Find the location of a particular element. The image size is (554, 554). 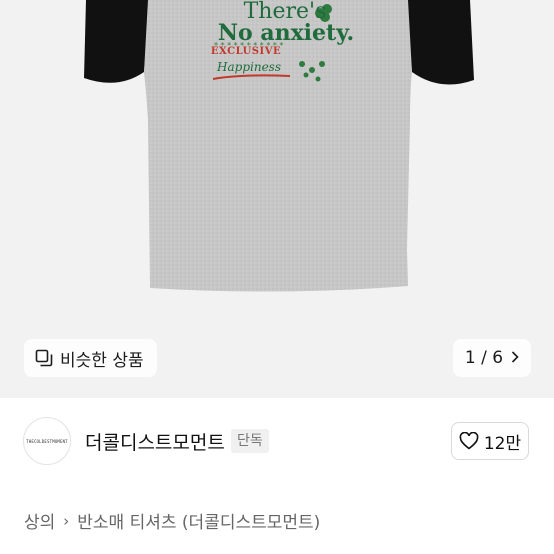

brand-avatar: THECOLDESTMOMENT is located at coordinates (47, 441).